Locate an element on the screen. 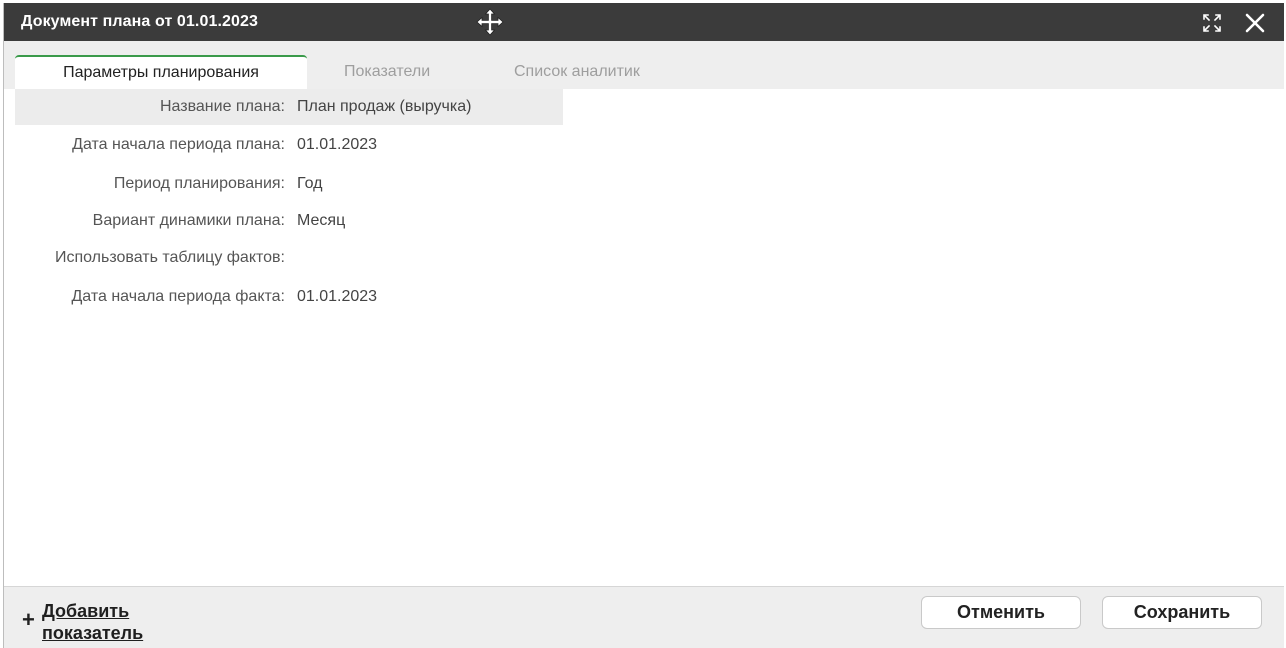  tab-indicators: Показатели is located at coordinates (387, 72).